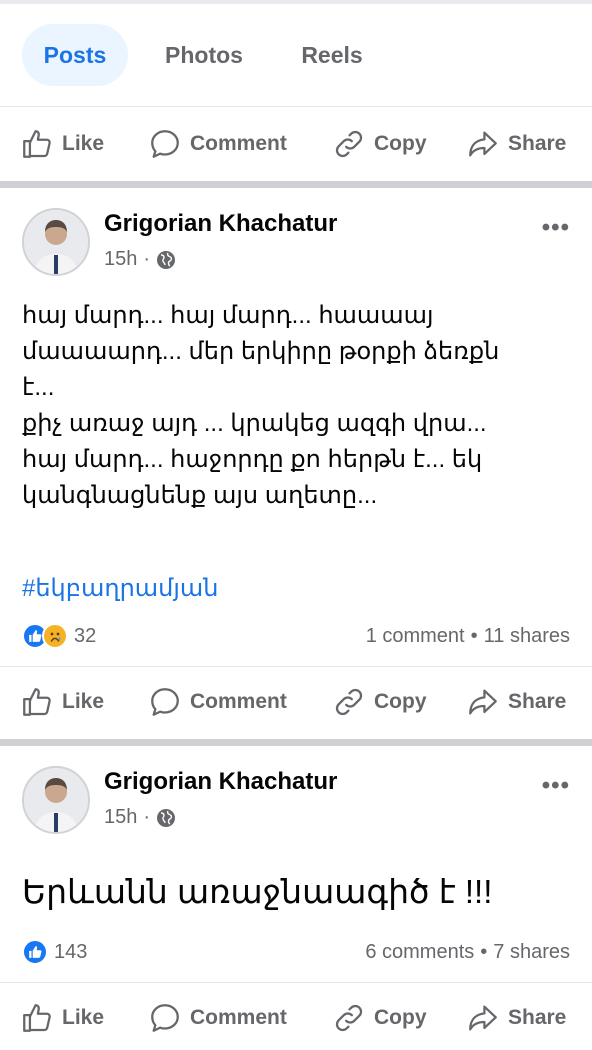  What do you see at coordinates (120, 588) in the screenshot?
I see `hashtag-link: #եկբաղրամյան` at bounding box center [120, 588].